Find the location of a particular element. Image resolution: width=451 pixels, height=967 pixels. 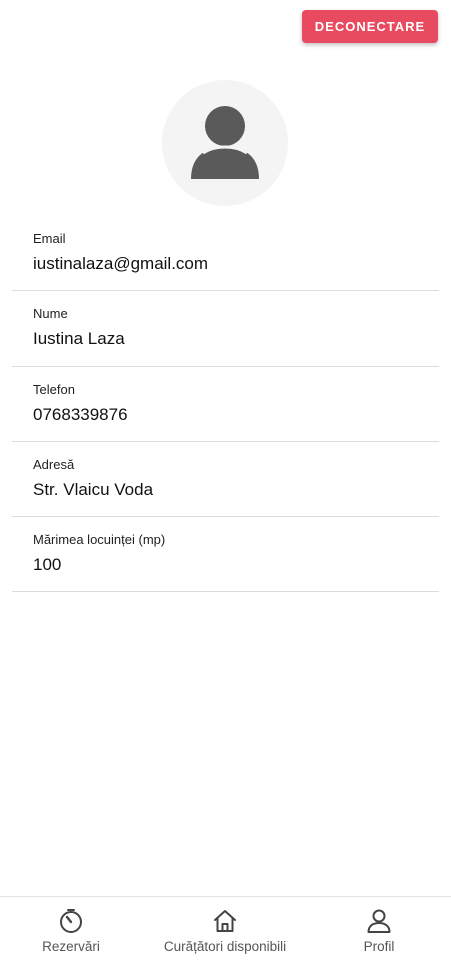

field-value: Str. Vlaicu Voda is located at coordinates (93, 489).